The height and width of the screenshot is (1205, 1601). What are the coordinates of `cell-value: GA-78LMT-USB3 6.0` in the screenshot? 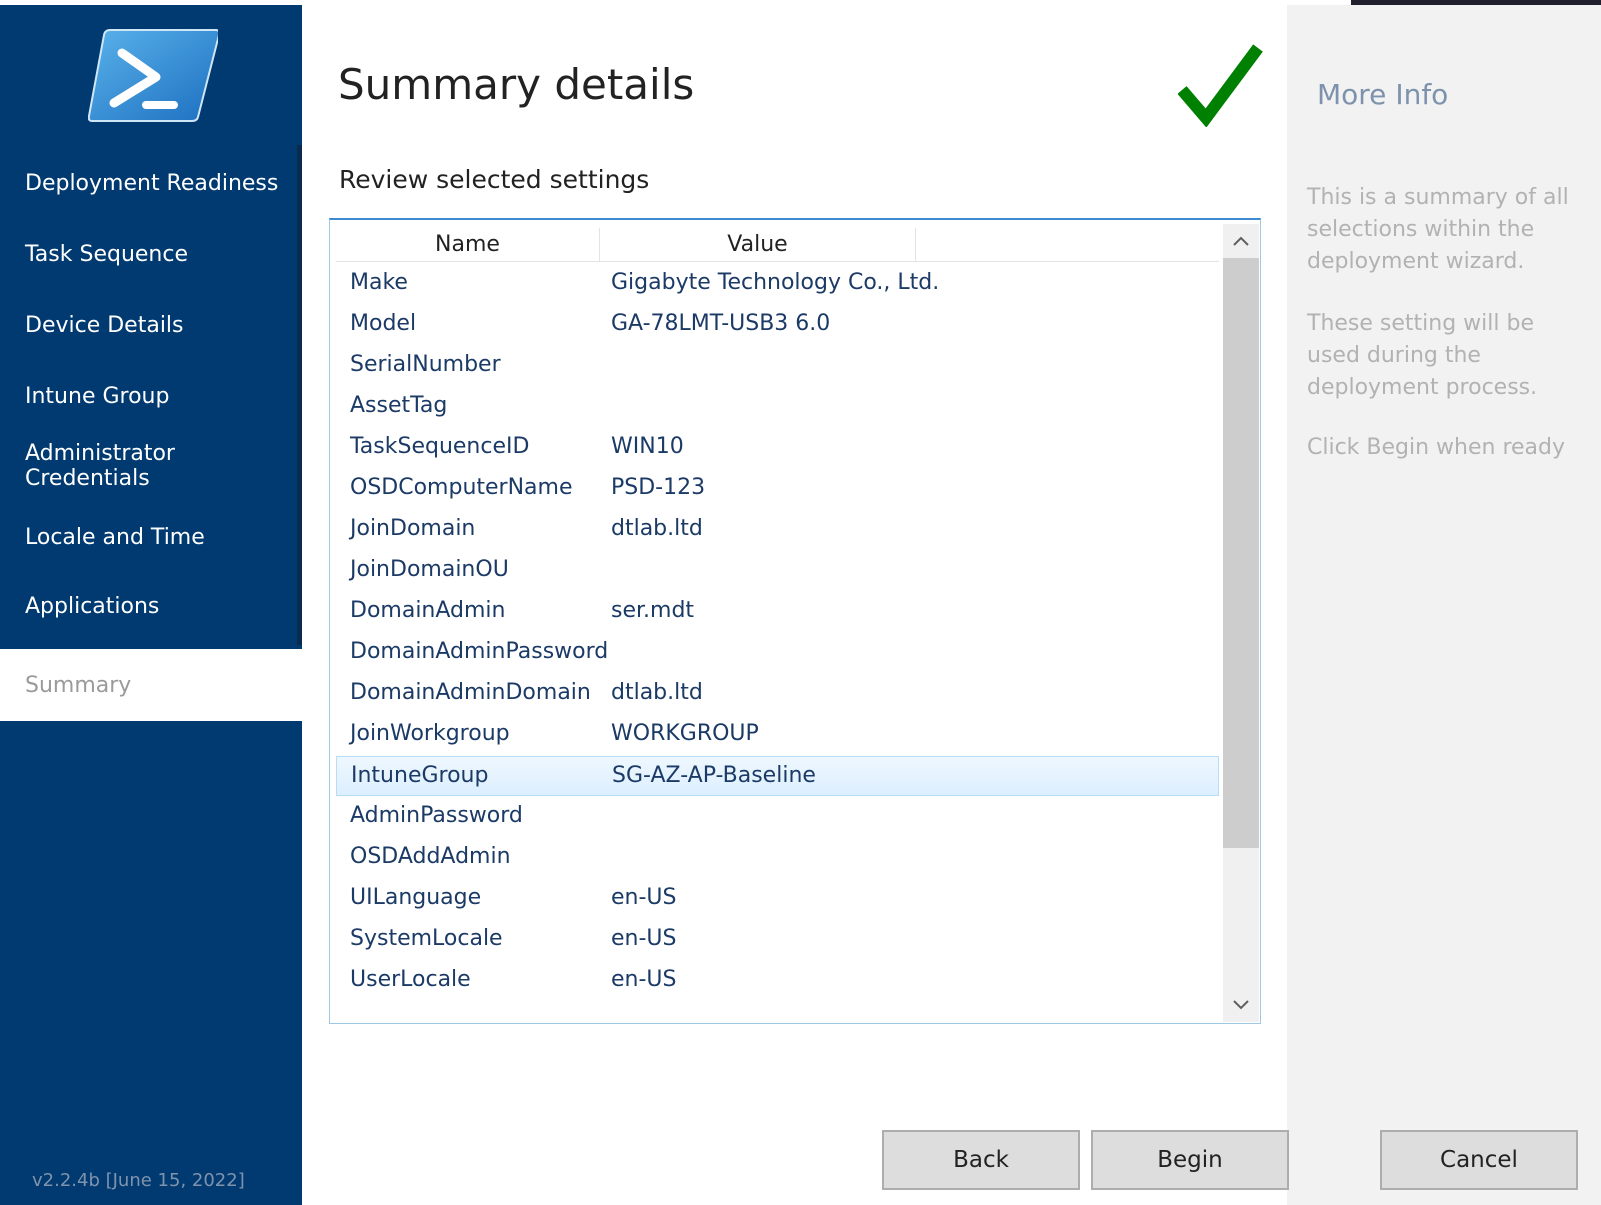 It's located at (721, 323).